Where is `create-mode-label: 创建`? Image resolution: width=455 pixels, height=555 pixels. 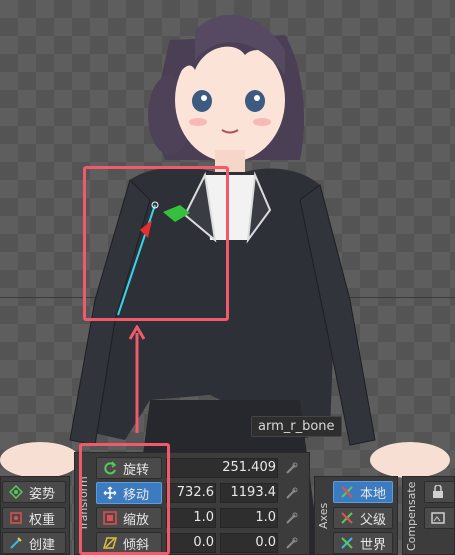 create-mode-label: 创建 is located at coordinates (42, 545).